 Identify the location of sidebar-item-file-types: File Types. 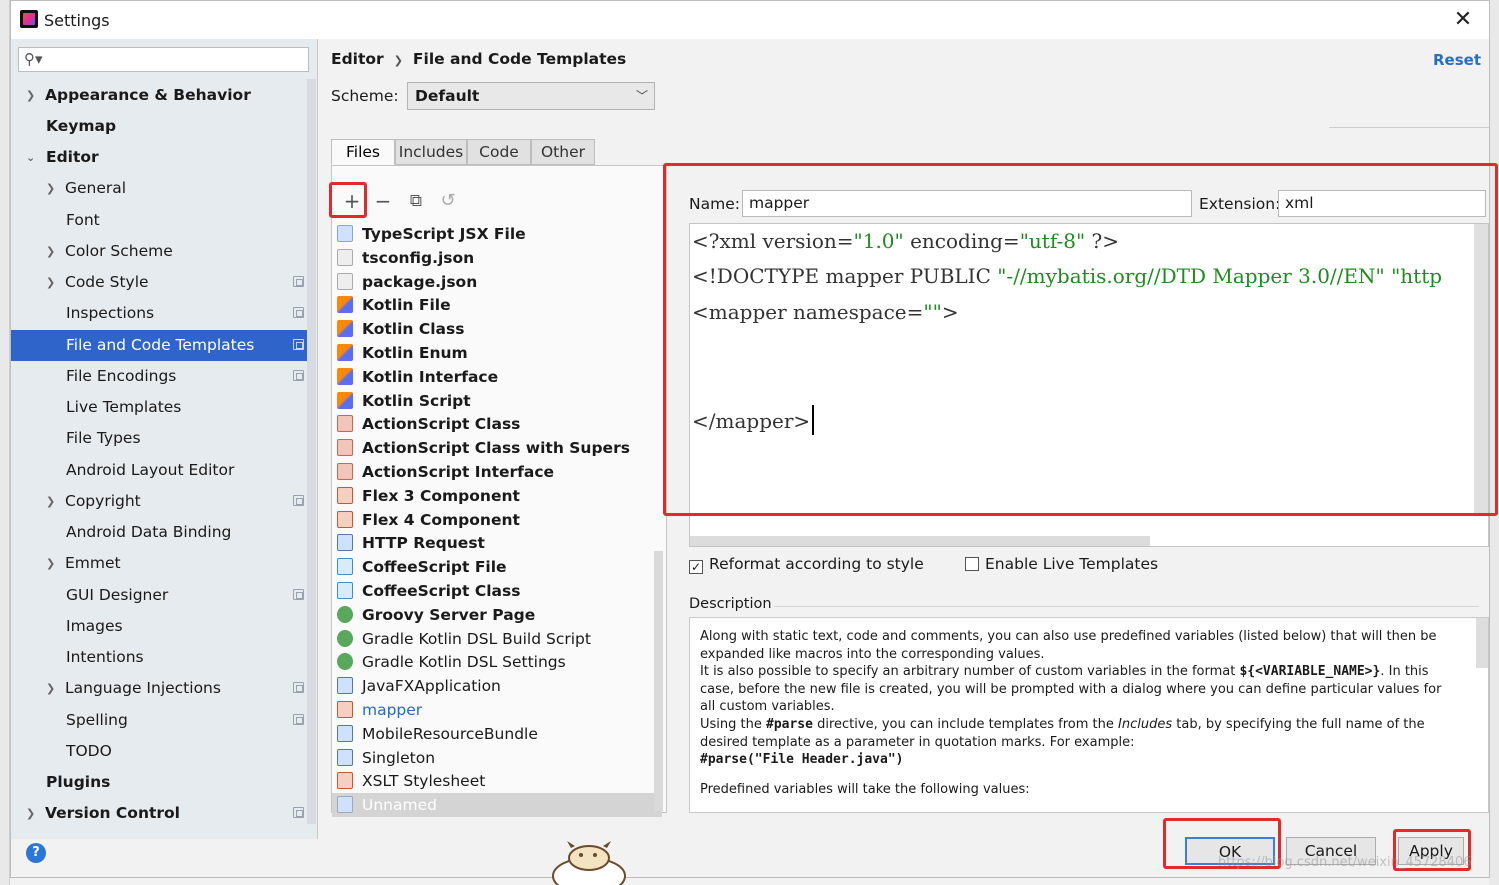
(163, 438).